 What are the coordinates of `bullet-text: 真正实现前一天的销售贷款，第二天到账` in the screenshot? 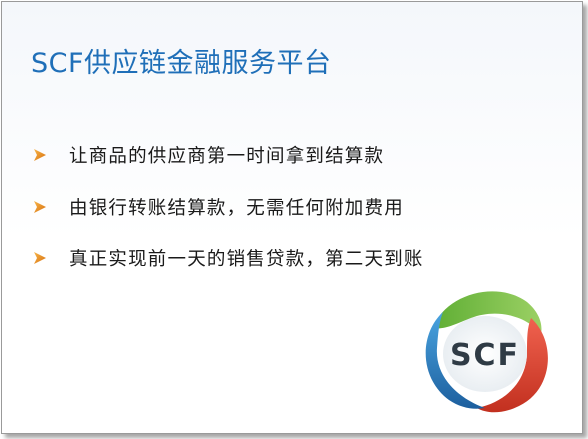 It's located at (246, 259).